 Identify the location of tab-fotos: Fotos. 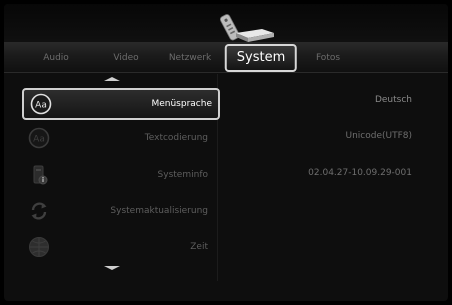
(328, 58).